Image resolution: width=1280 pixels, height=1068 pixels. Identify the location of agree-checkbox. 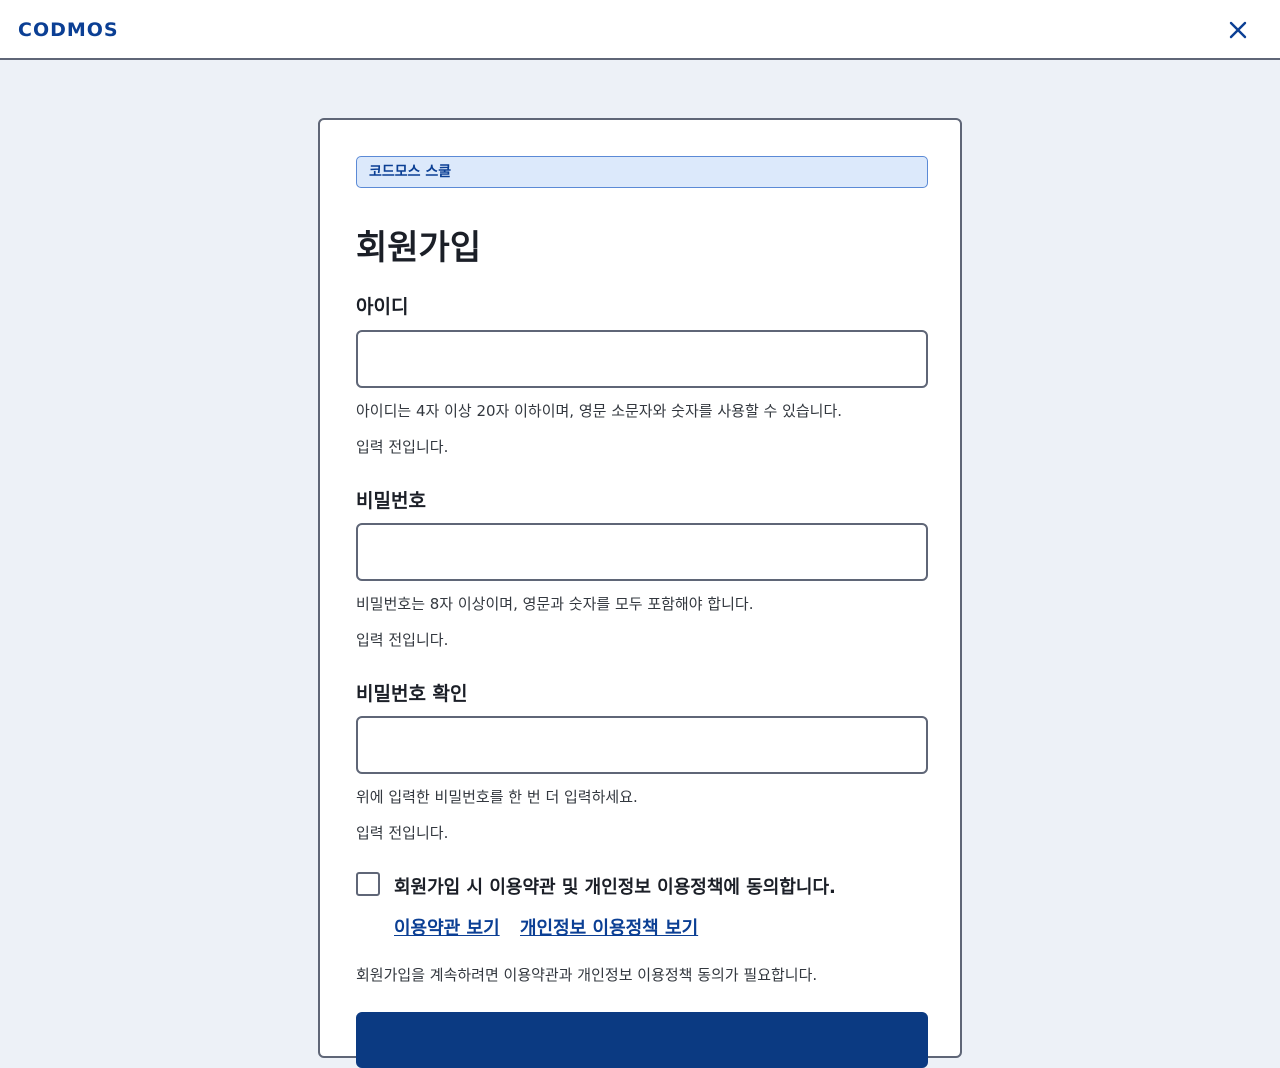
(368, 884).